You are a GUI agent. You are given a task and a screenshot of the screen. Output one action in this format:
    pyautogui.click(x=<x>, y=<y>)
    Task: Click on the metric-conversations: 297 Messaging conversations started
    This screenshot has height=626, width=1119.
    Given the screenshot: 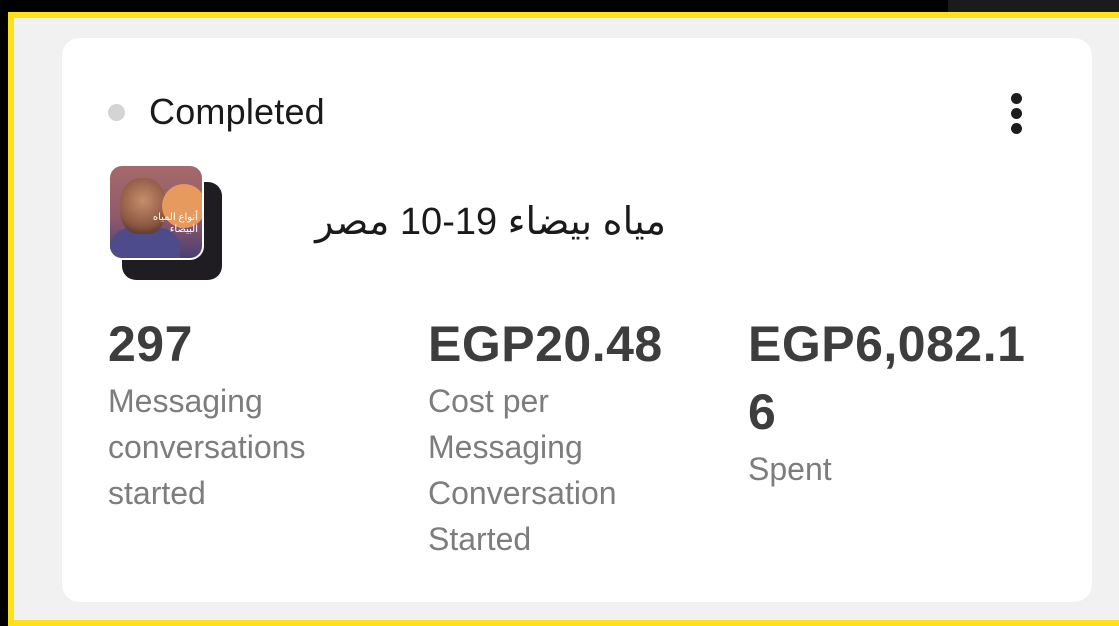 What is the action you would take?
    pyautogui.click(x=233, y=413)
    